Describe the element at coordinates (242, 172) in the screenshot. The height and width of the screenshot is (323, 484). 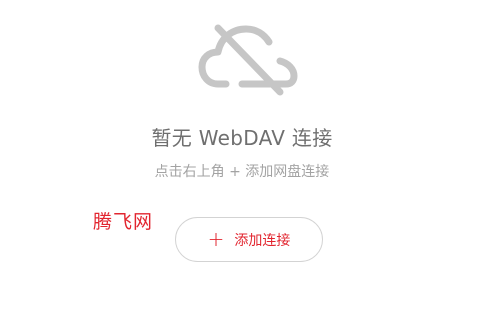
I see `empty-state-hint: 点击右上角 + 添加网盘连接` at that location.